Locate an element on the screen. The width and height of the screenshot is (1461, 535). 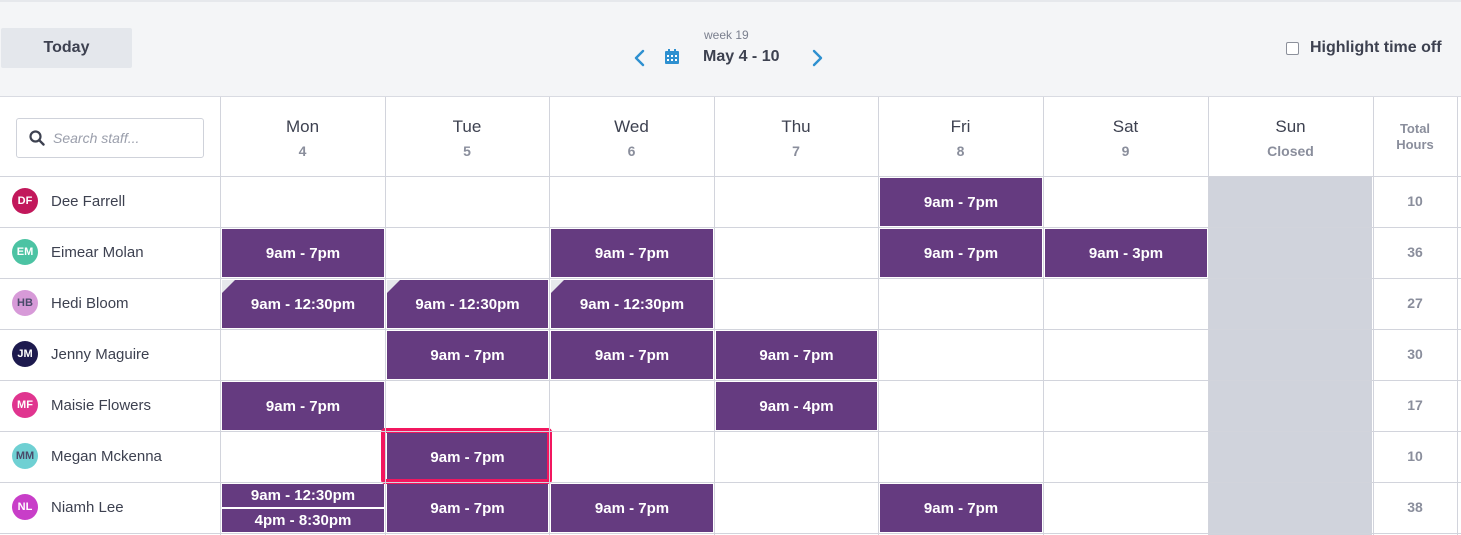
staff-name: Niamh Lee is located at coordinates (87, 507).